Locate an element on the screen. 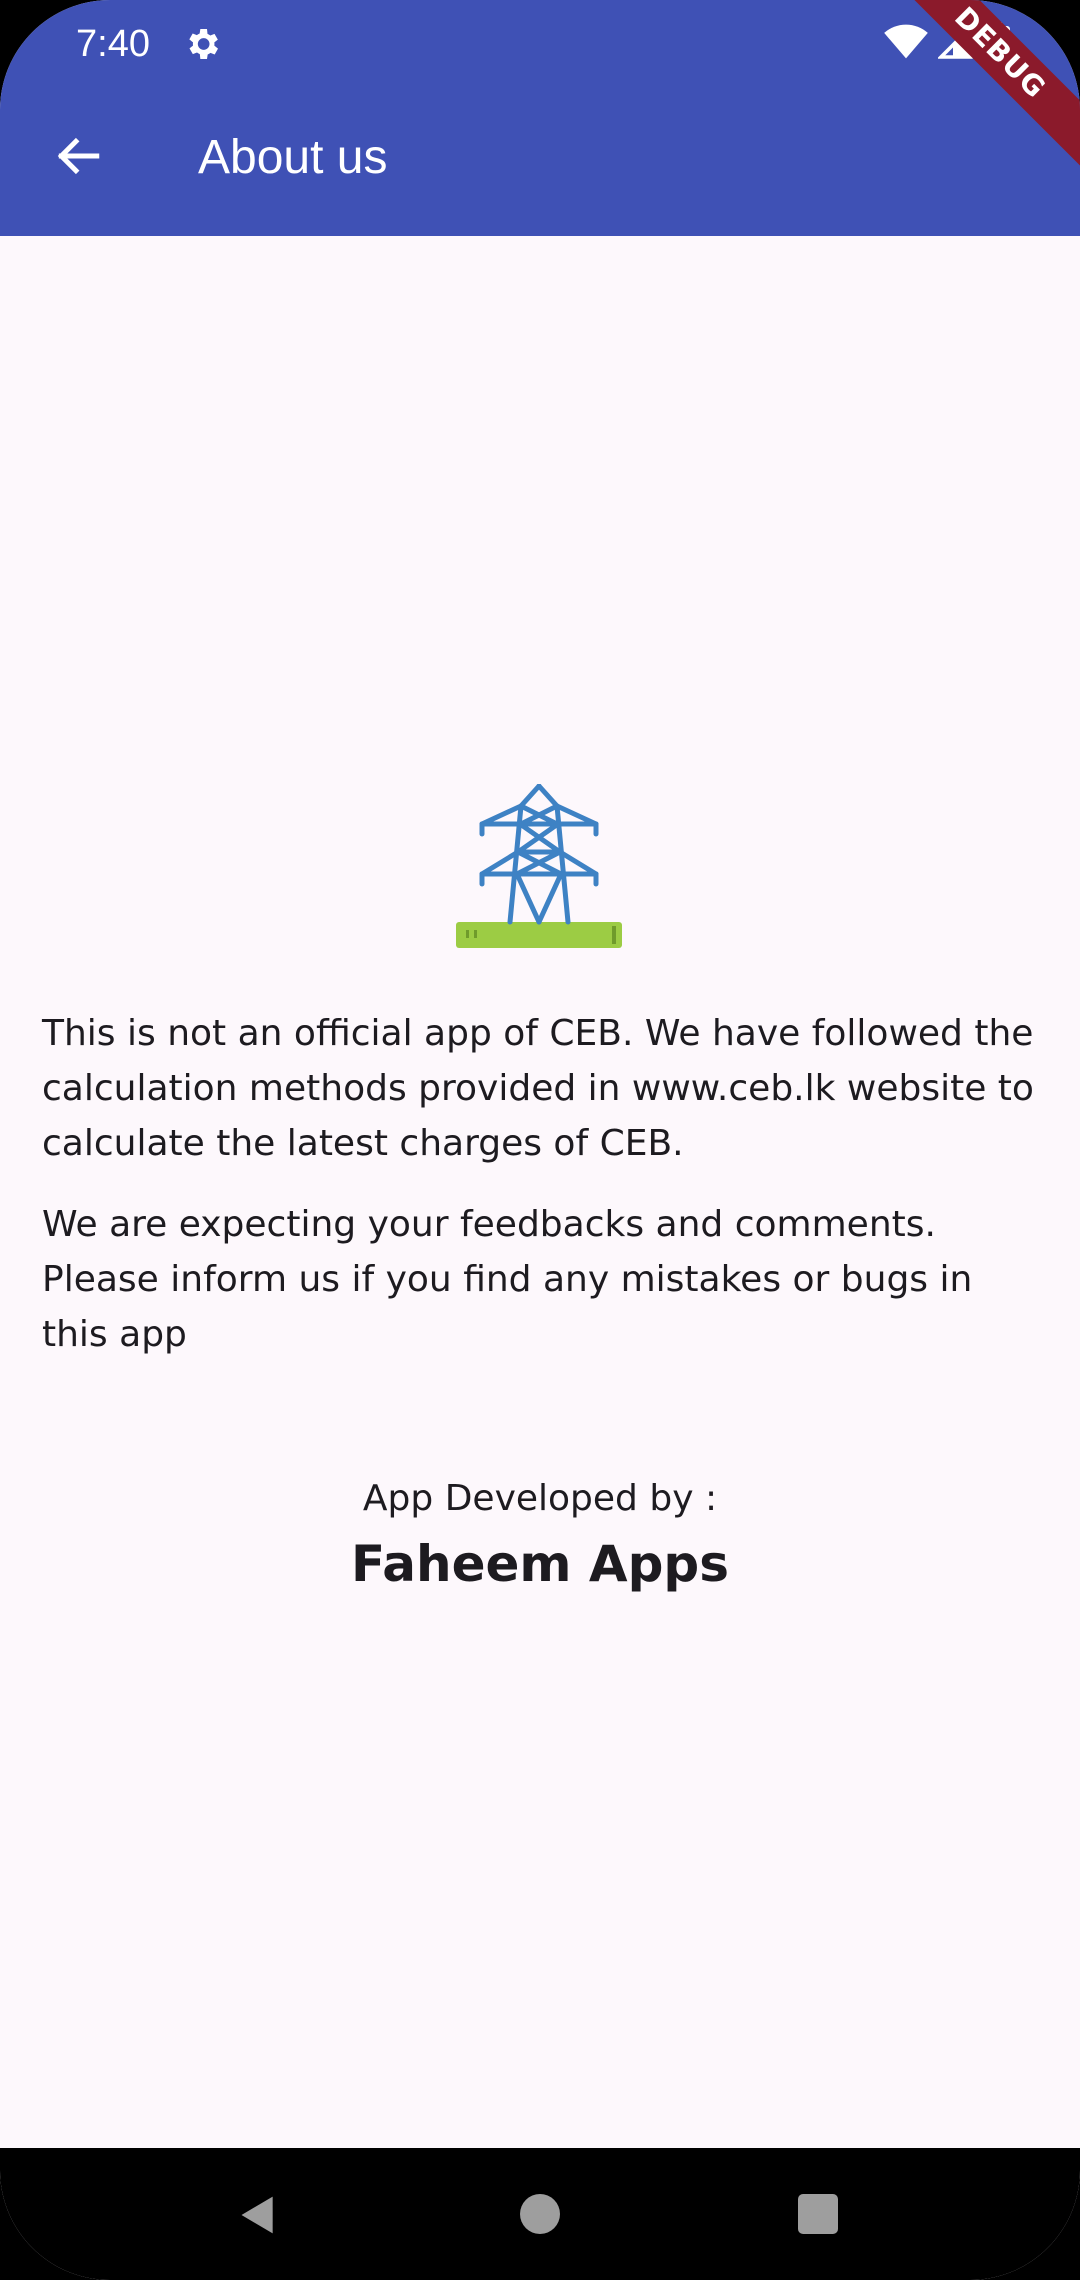  arrow-back-icon is located at coordinates (78, 156).